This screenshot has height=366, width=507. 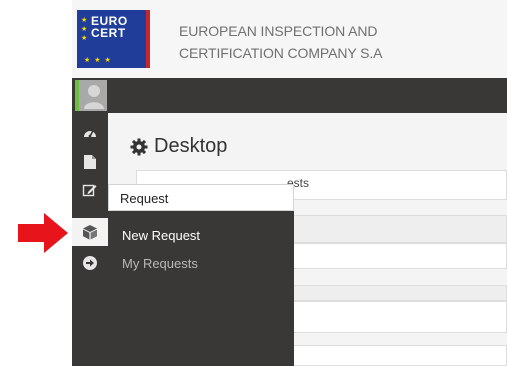 What do you see at coordinates (289, 95) in the screenshot?
I see `top-bar` at bounding box center [289, 95].